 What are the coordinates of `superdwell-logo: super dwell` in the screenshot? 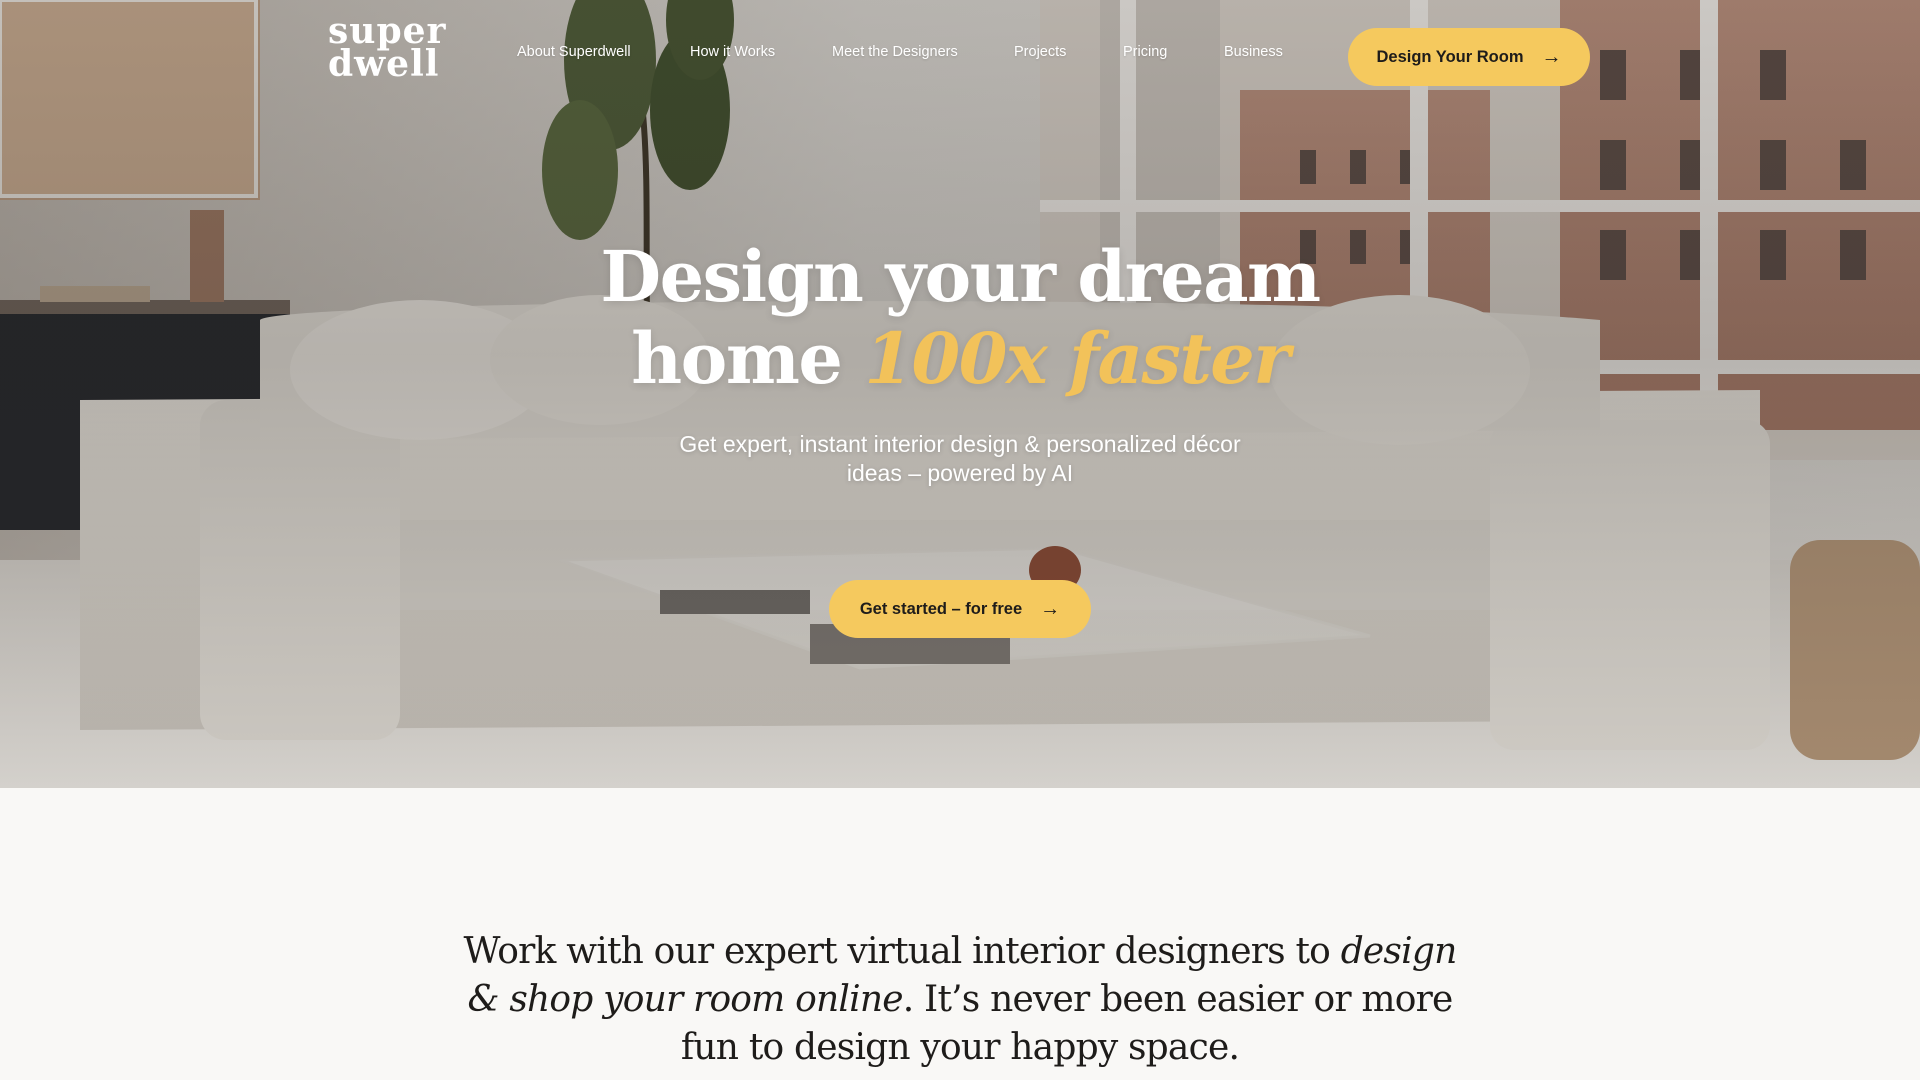 It's located at (391, 47).